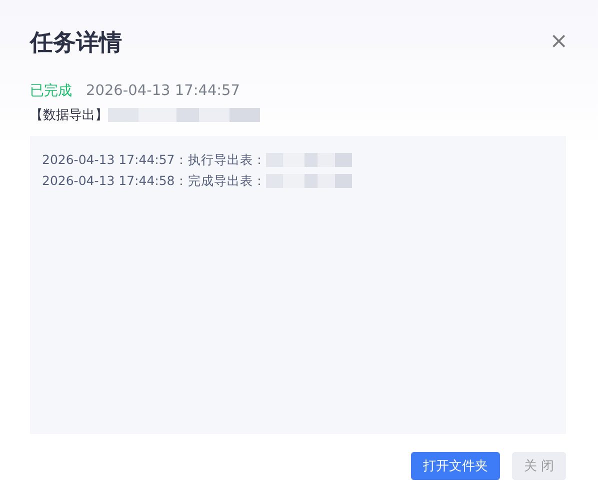  I want to click on status-label: 已完成, so click(51, 91).